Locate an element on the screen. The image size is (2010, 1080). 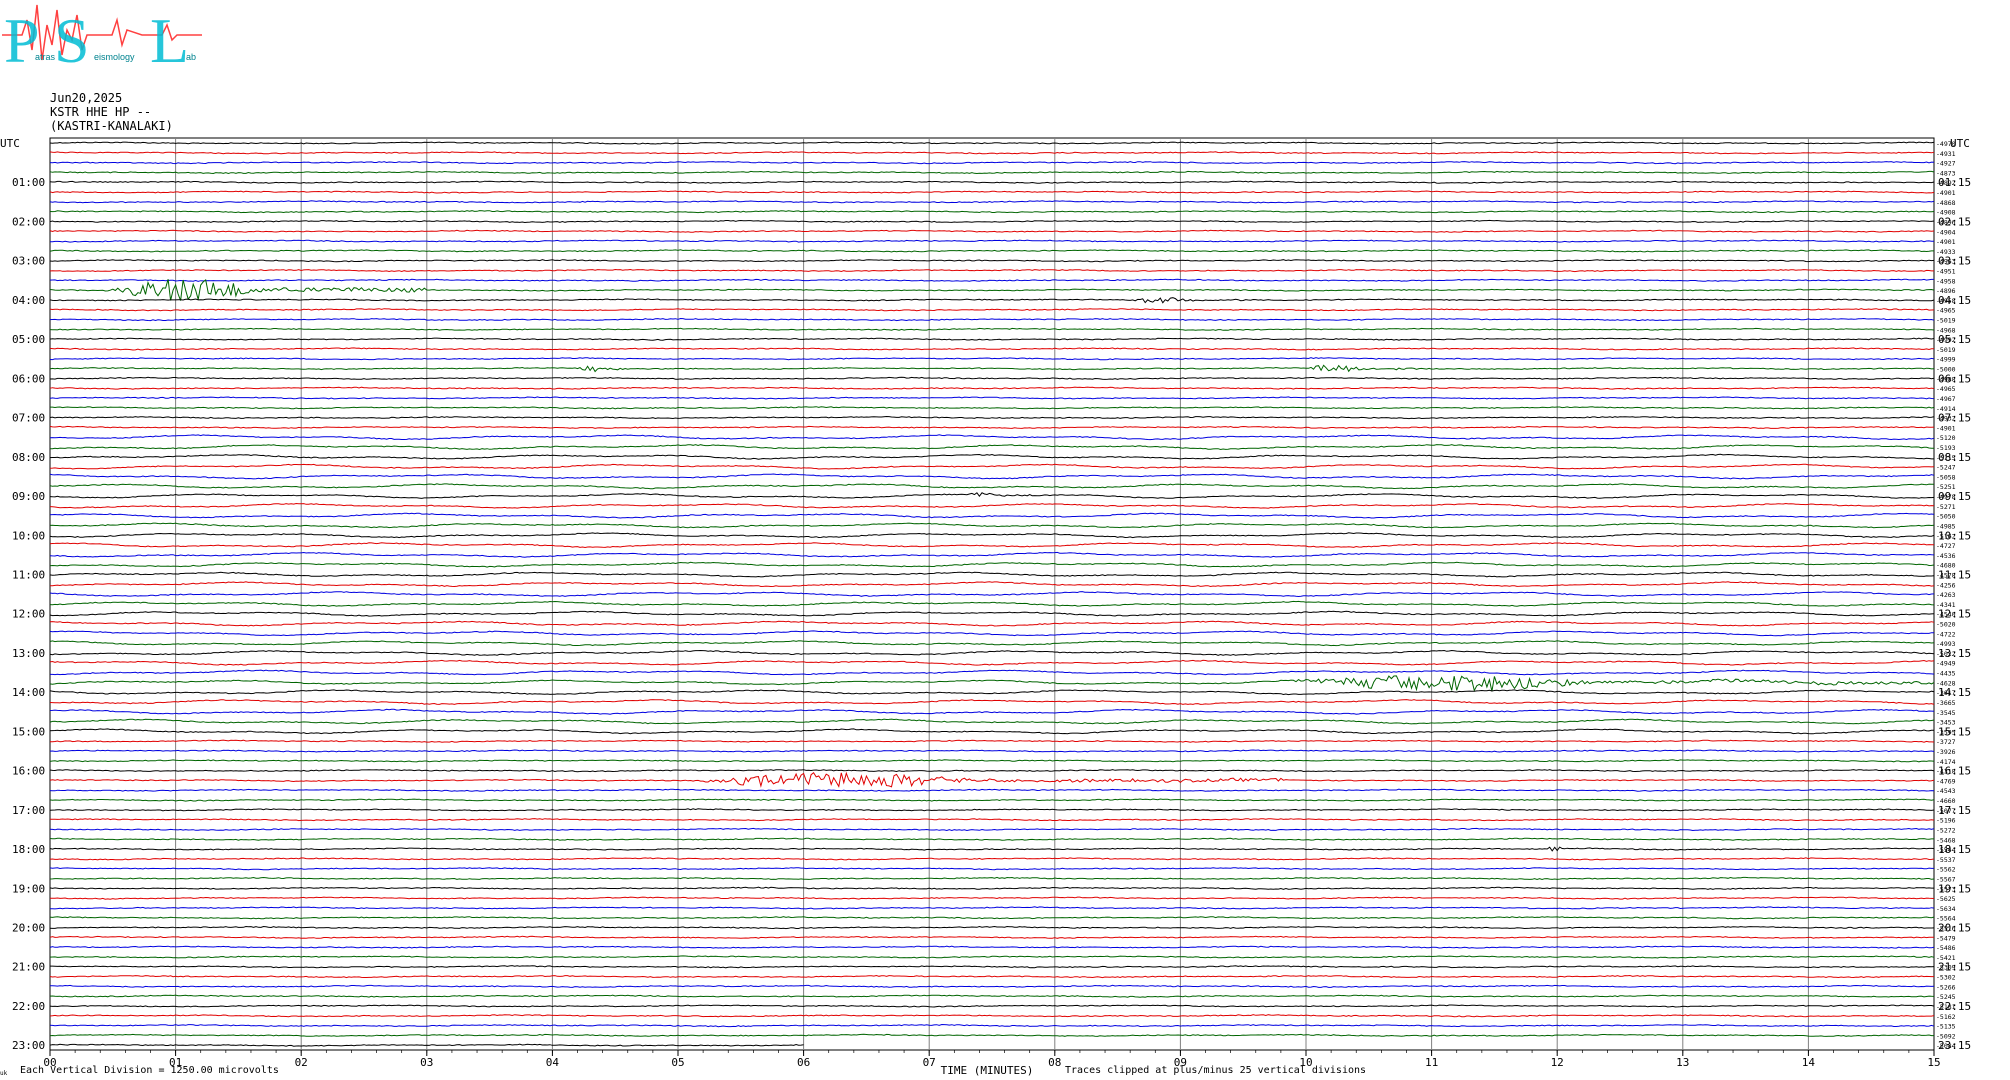
right-hour-label: 17:15 is located at coordinates (1954, 810).